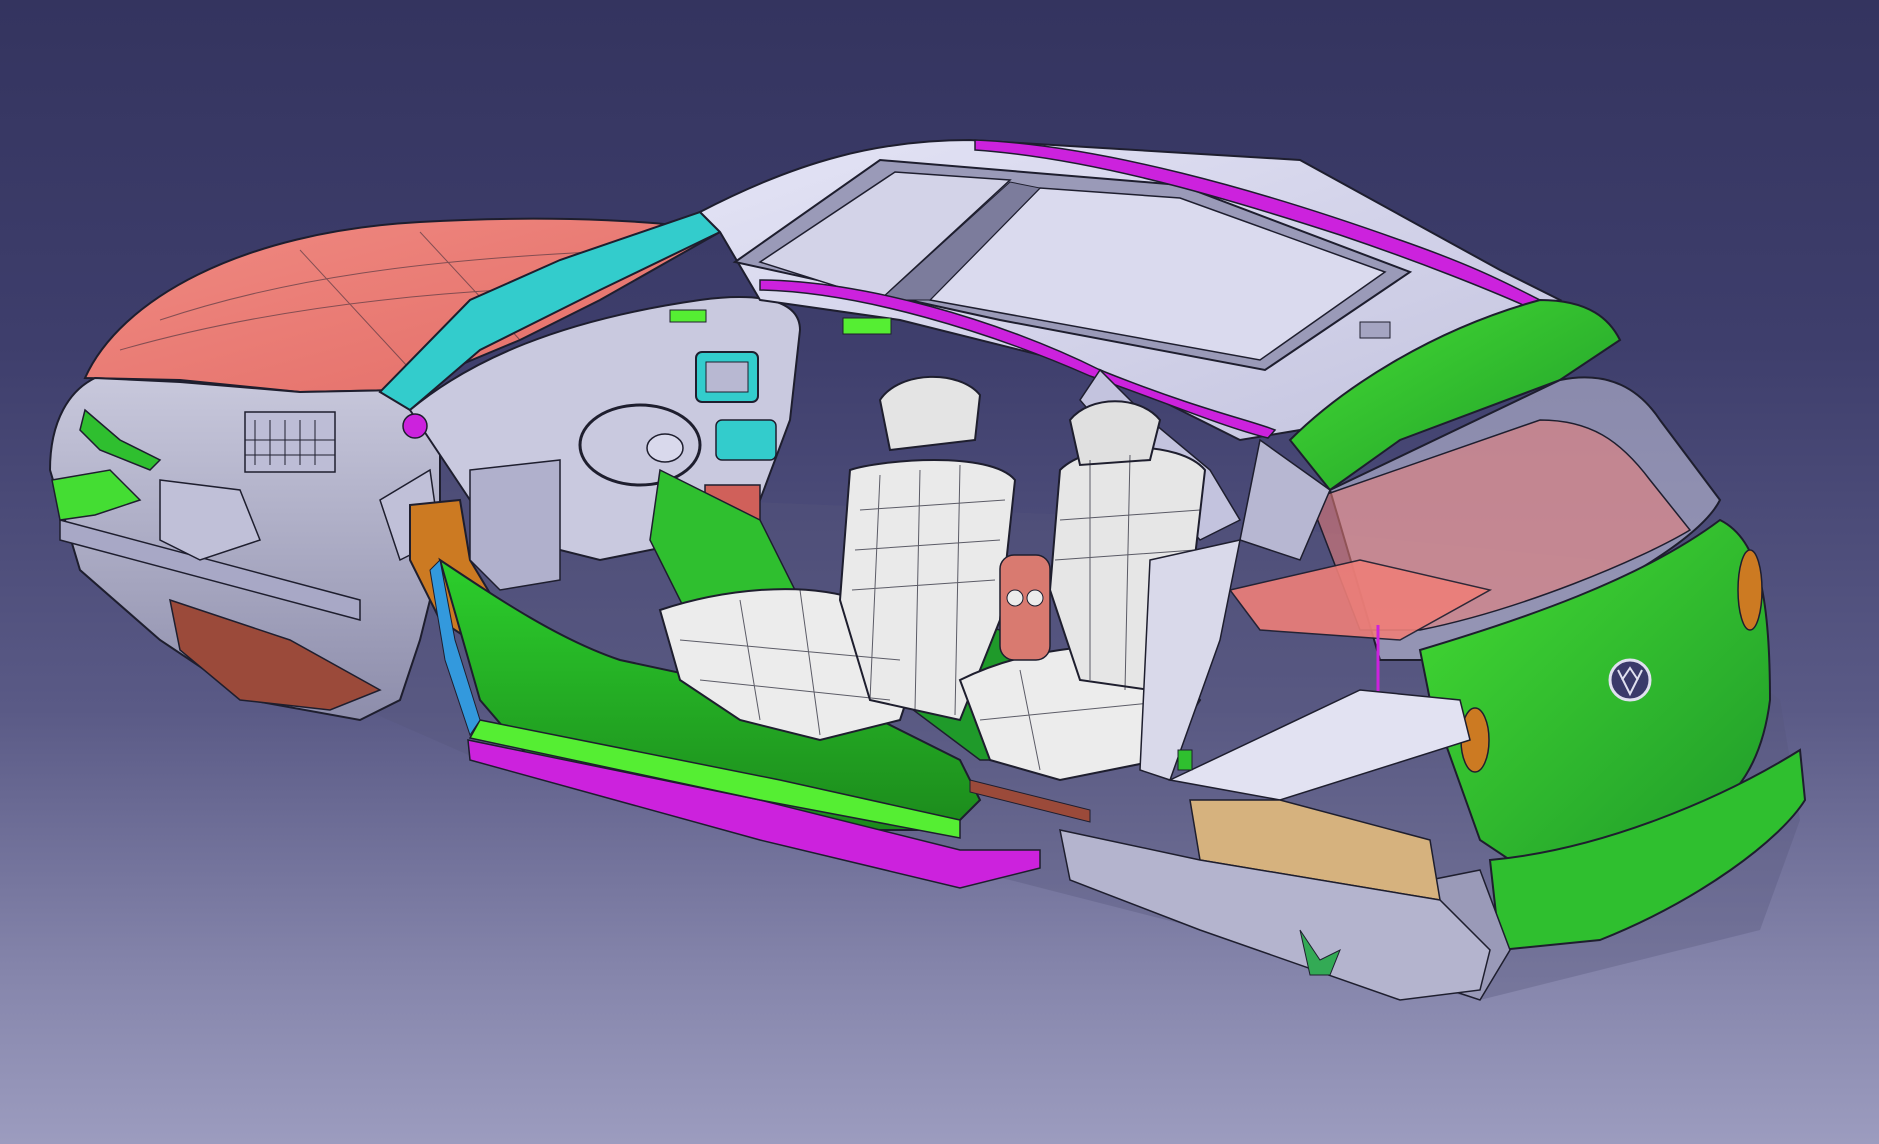 The image size is (1879, 1144). I want to click on roof-clip-gray, so click(1375, 330).